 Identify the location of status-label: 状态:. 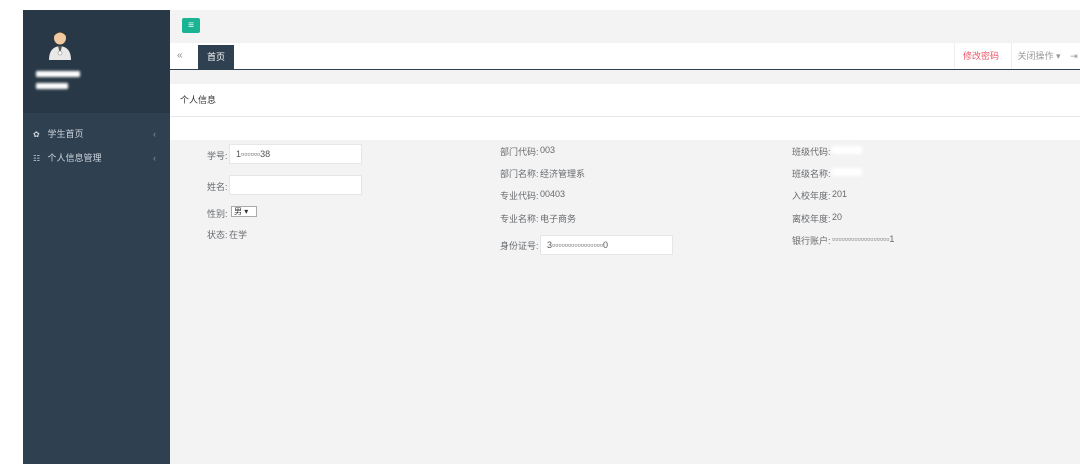
(217, 235).